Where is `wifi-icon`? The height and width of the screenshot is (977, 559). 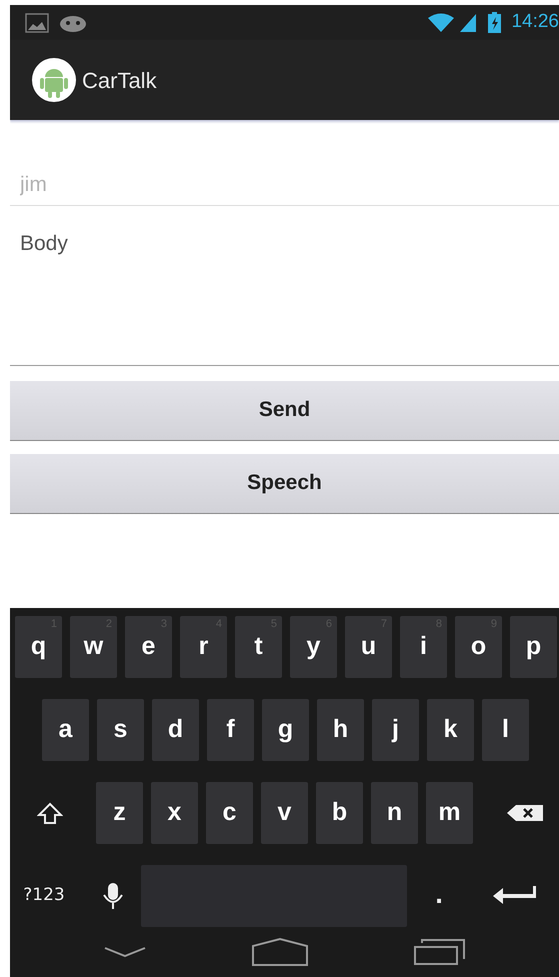
wifi-icon is located at coordinates (441, 22).